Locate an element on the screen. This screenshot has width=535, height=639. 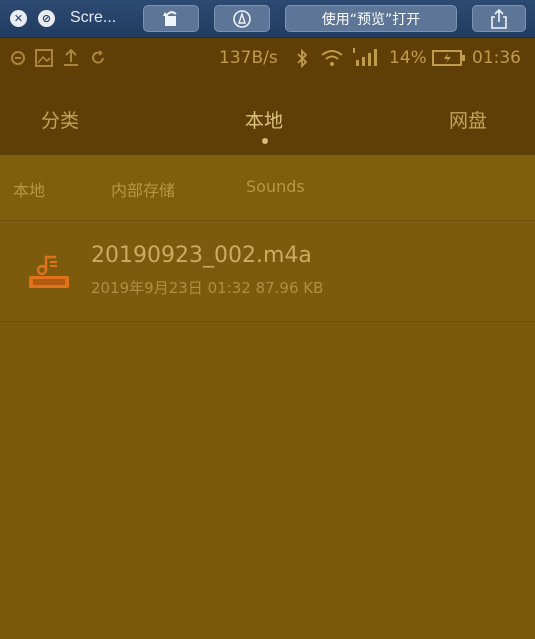
active-tab-indicator is located at coordinates (265, 141).